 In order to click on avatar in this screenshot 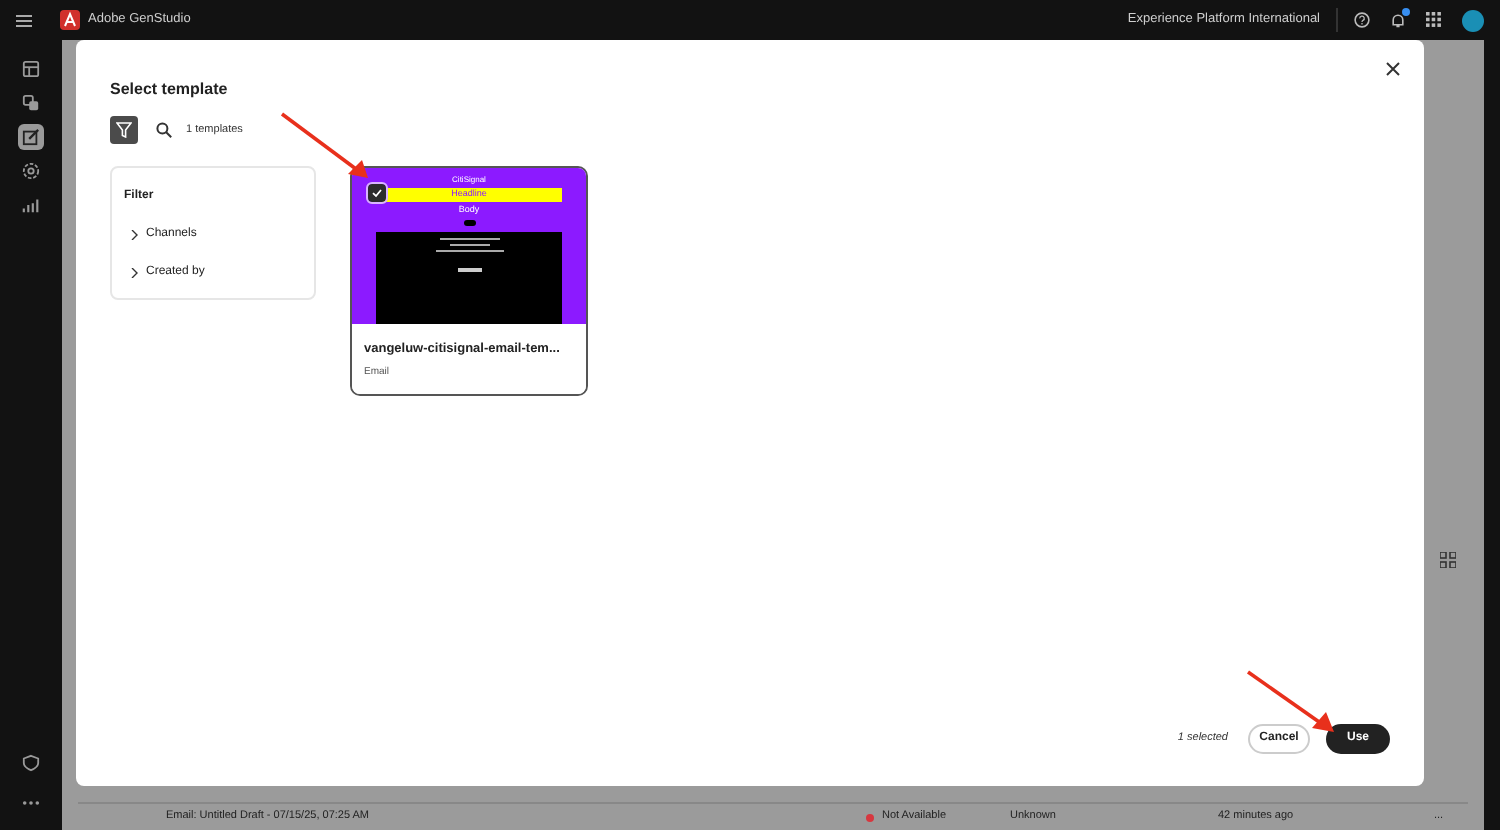, I will do `click(1473, 20)`.